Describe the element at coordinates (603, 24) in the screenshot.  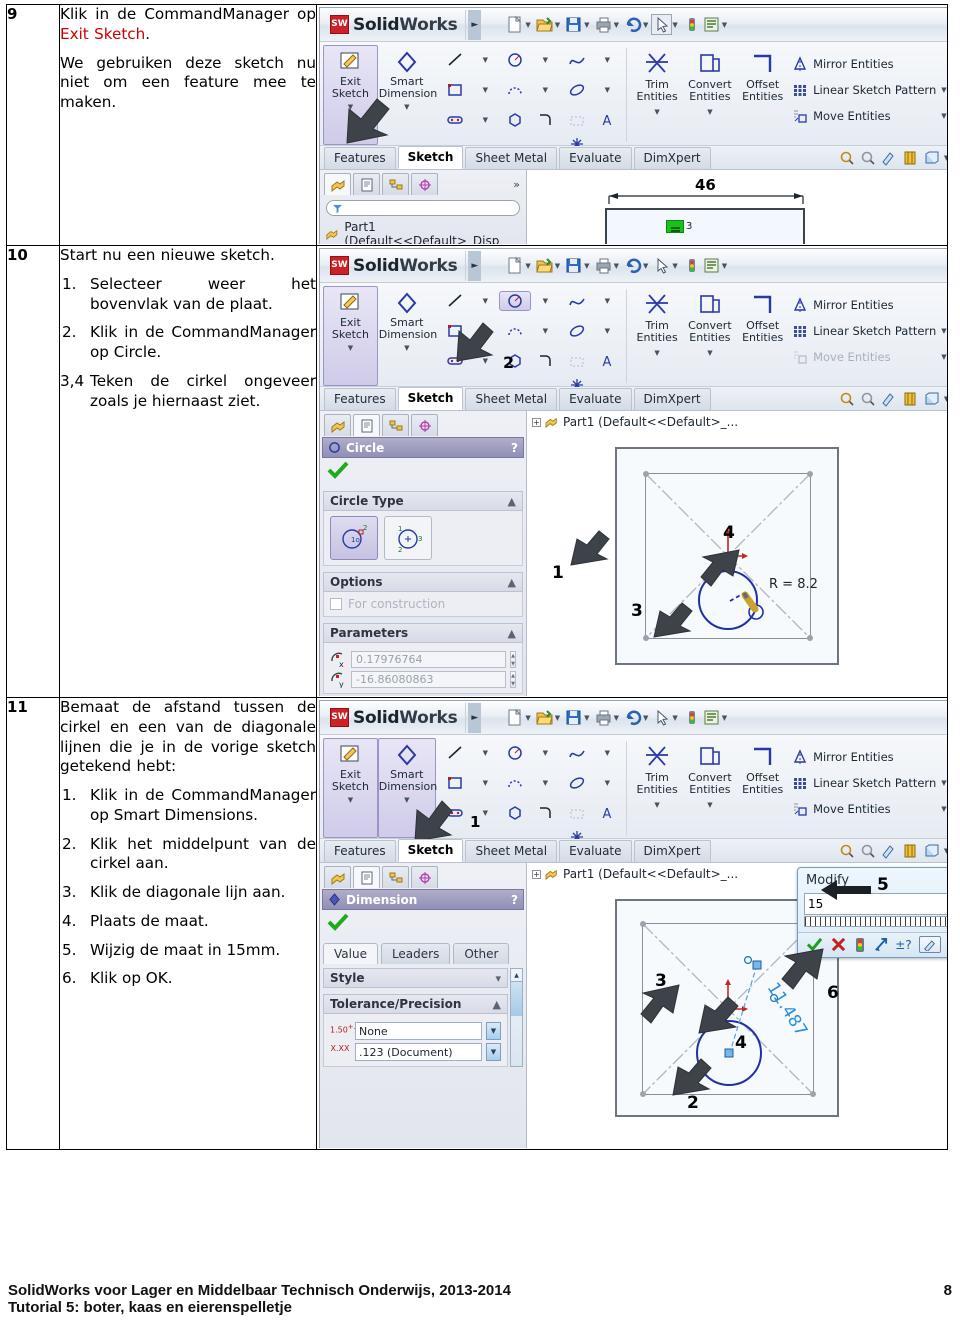
I see `print-icon` at that location.